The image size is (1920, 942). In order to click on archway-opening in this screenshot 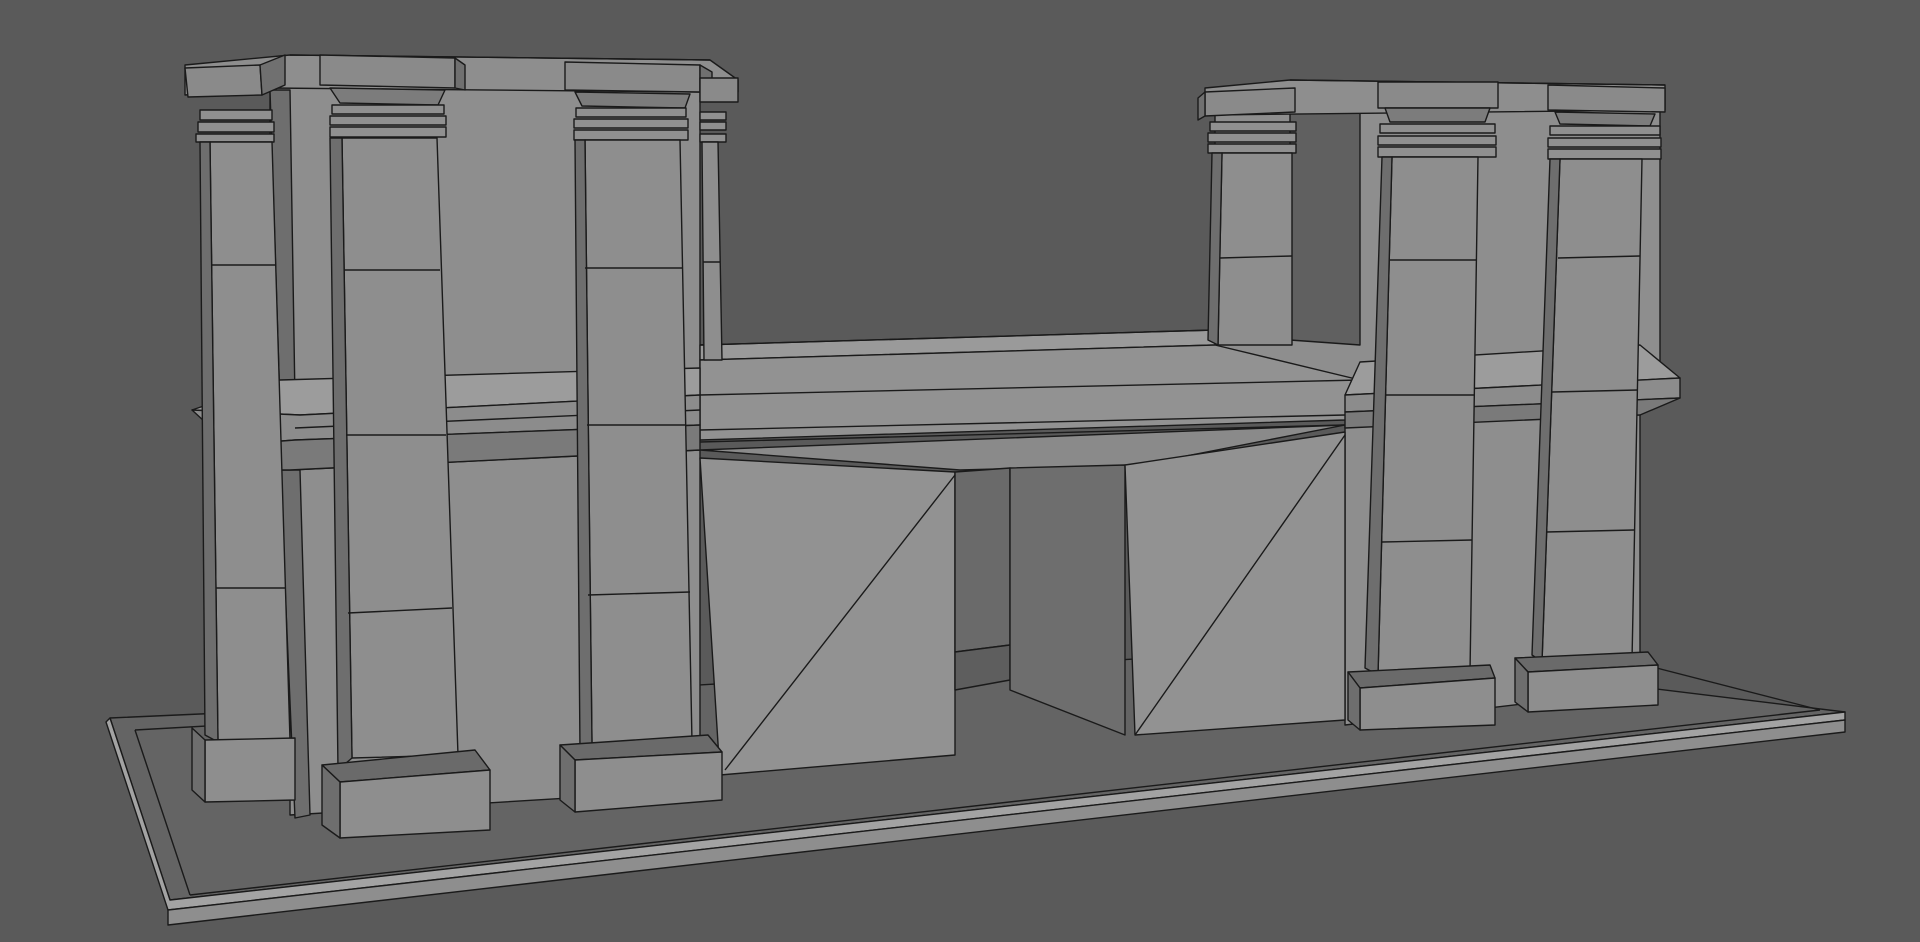, I will do `click(982, 579)`.